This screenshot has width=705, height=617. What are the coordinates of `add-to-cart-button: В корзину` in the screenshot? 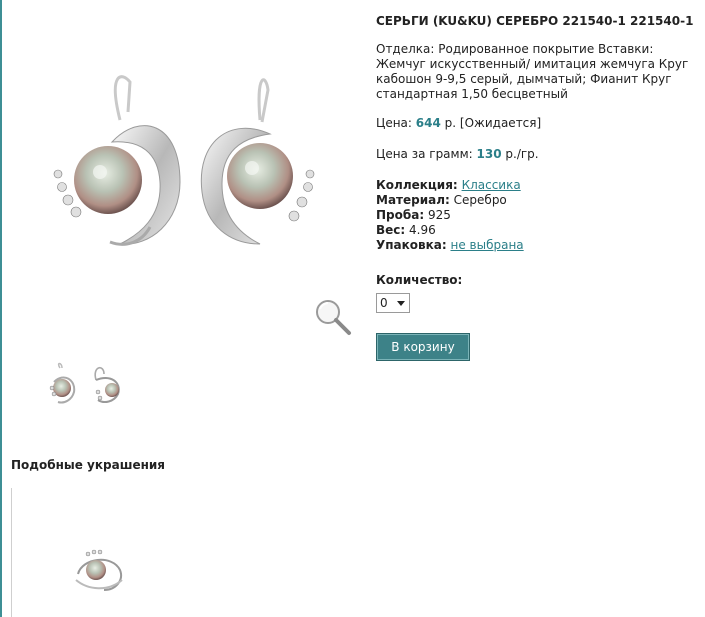 It's located at (423, 347).